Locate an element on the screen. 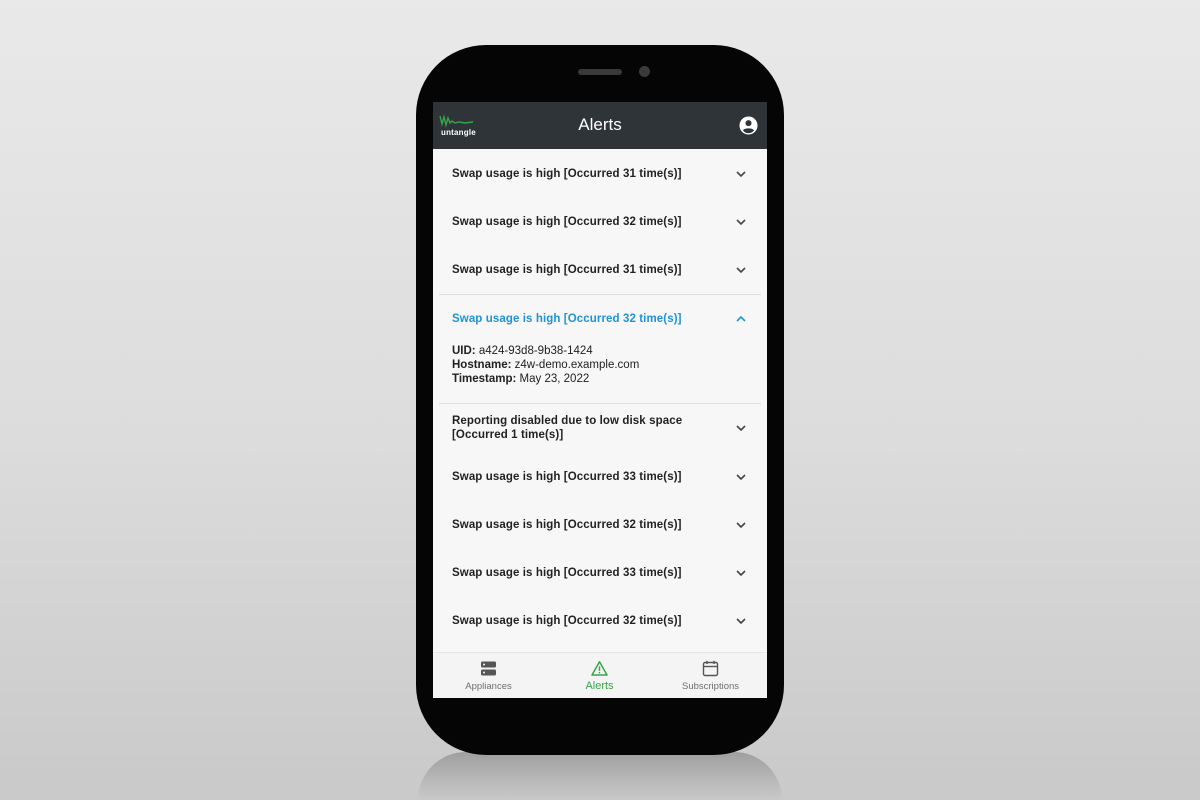 Image resolution: width=1200 pixels, height=800 pixels. timestamp-value: May 23, 2022 is located at coordinates (554, 379).